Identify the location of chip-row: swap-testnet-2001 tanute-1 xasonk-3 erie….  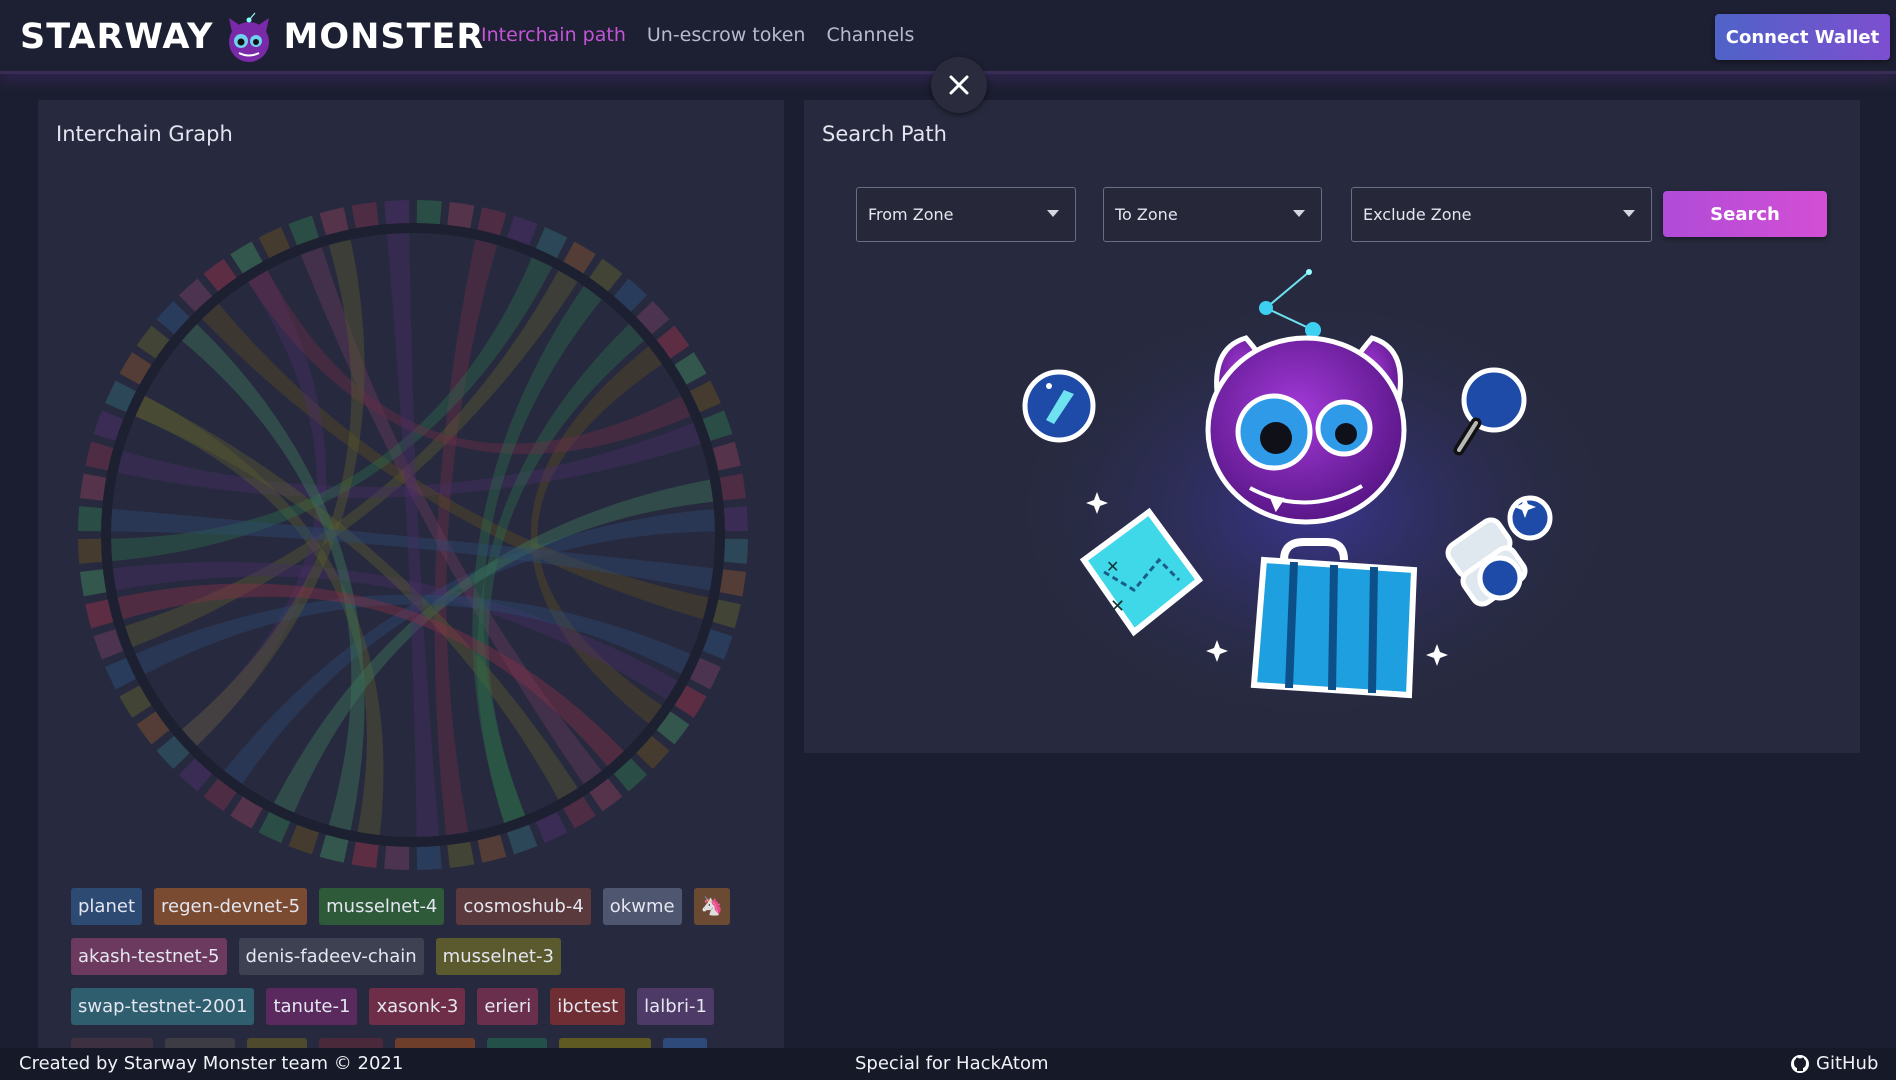
(416, 1006).